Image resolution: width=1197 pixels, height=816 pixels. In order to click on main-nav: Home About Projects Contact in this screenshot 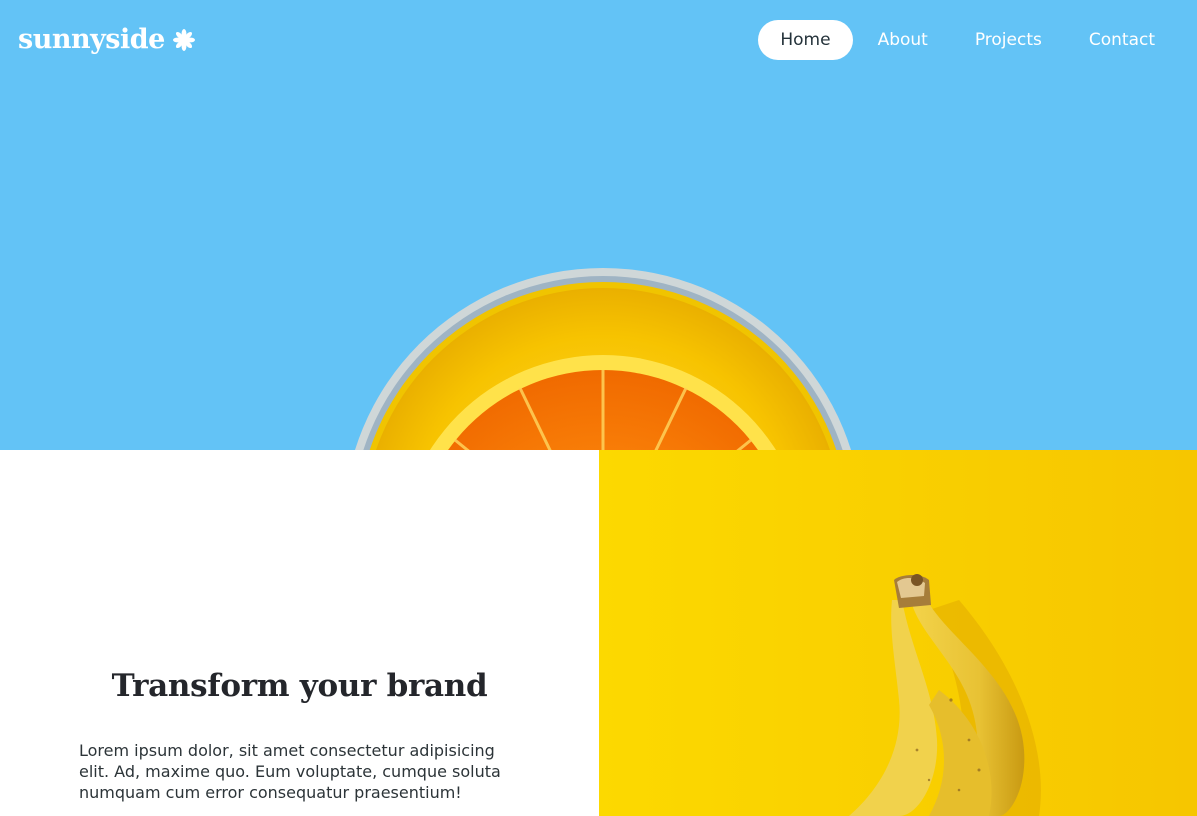, I will do `click(967, 40)`.